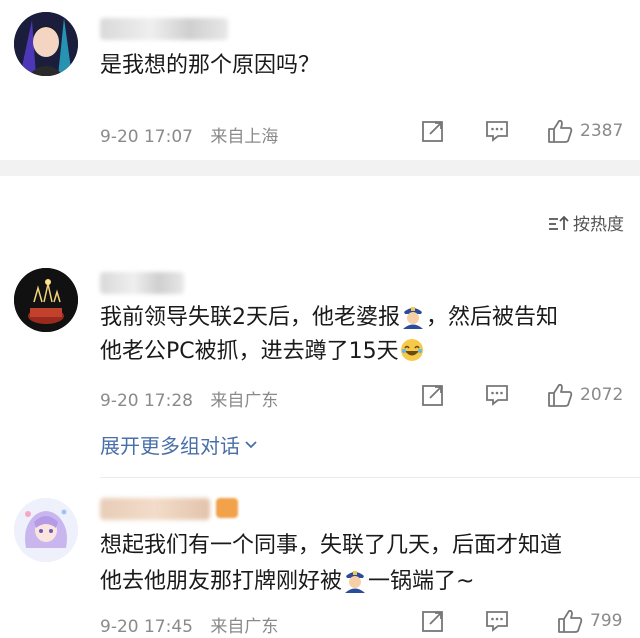  What do you see at coordinates (262, 352) in the screenshot?
I see `comment-text-line2: 他老公PC被抓，进去蹲了15天` at bounding box center [262, 352].